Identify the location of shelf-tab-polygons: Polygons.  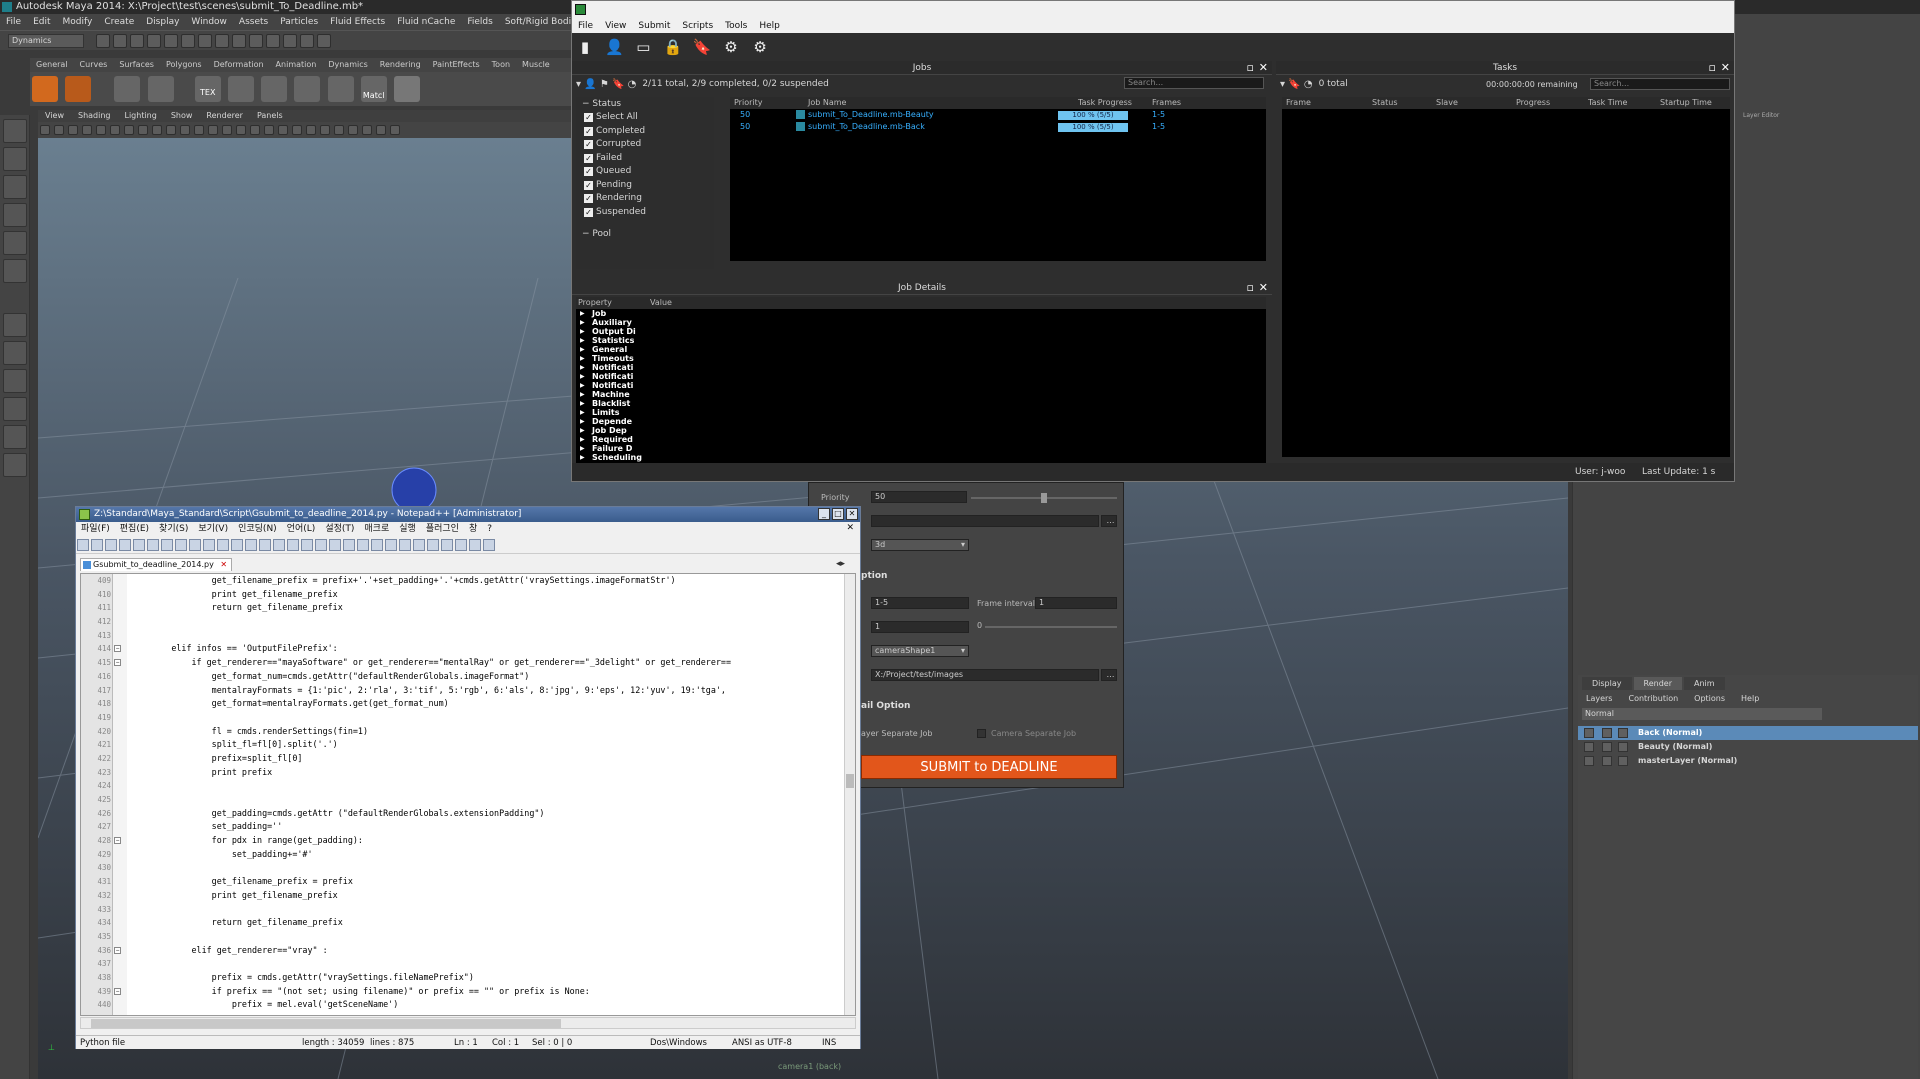
(184, 65).